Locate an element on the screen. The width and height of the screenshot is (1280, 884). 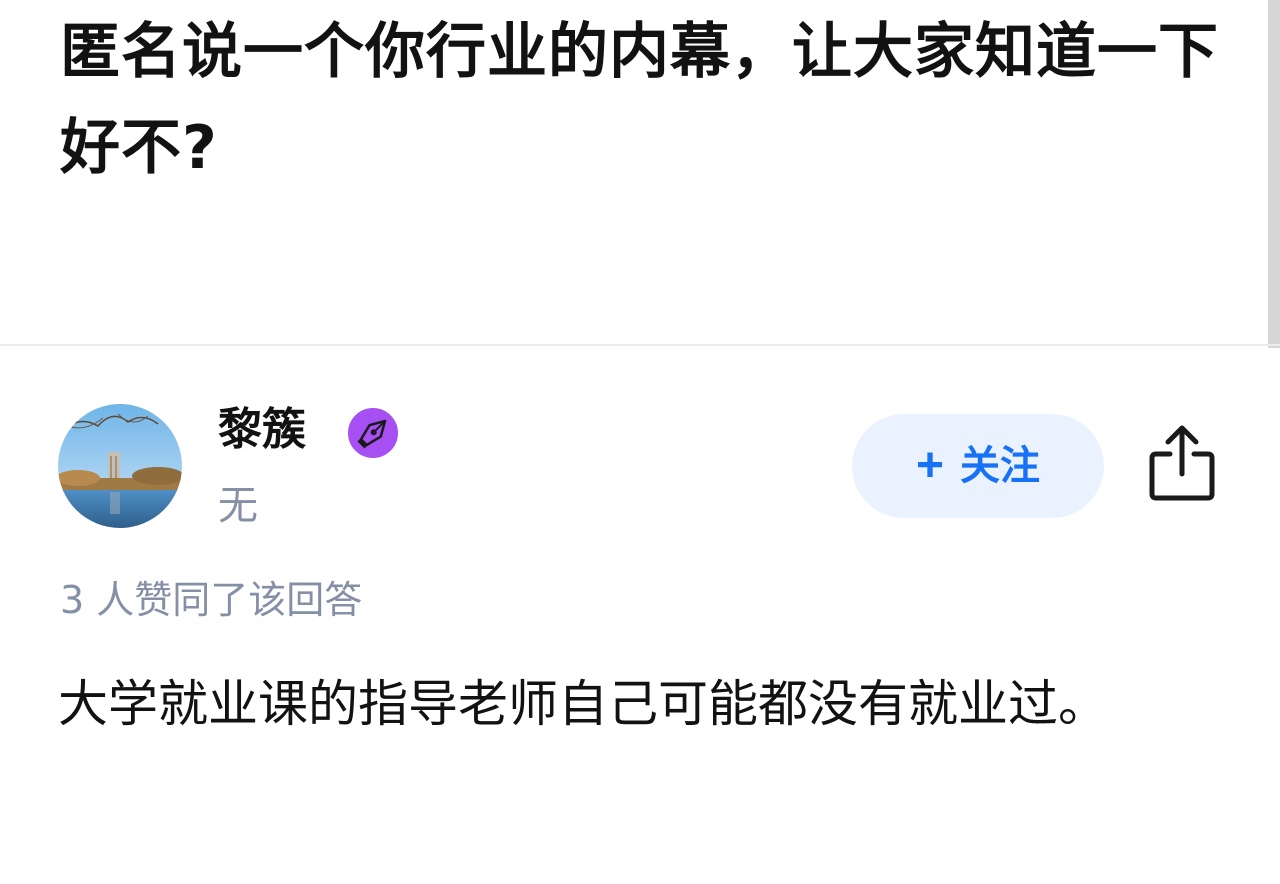
plus-icon: + is located at coordinates (930, 465).